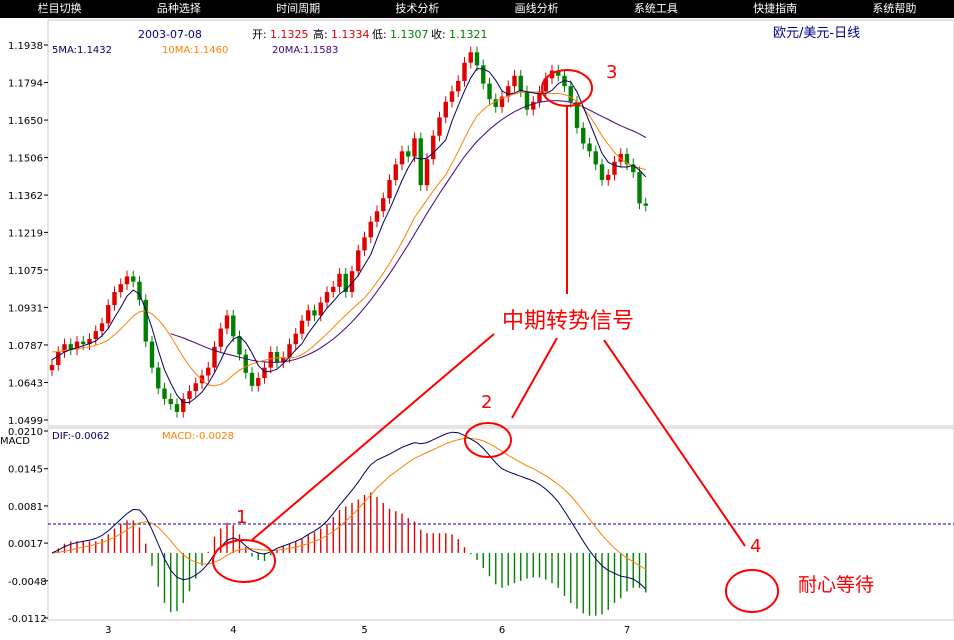 The image size is (954, 640). I want to click on marker-2-label: 2, so click(486, 402).